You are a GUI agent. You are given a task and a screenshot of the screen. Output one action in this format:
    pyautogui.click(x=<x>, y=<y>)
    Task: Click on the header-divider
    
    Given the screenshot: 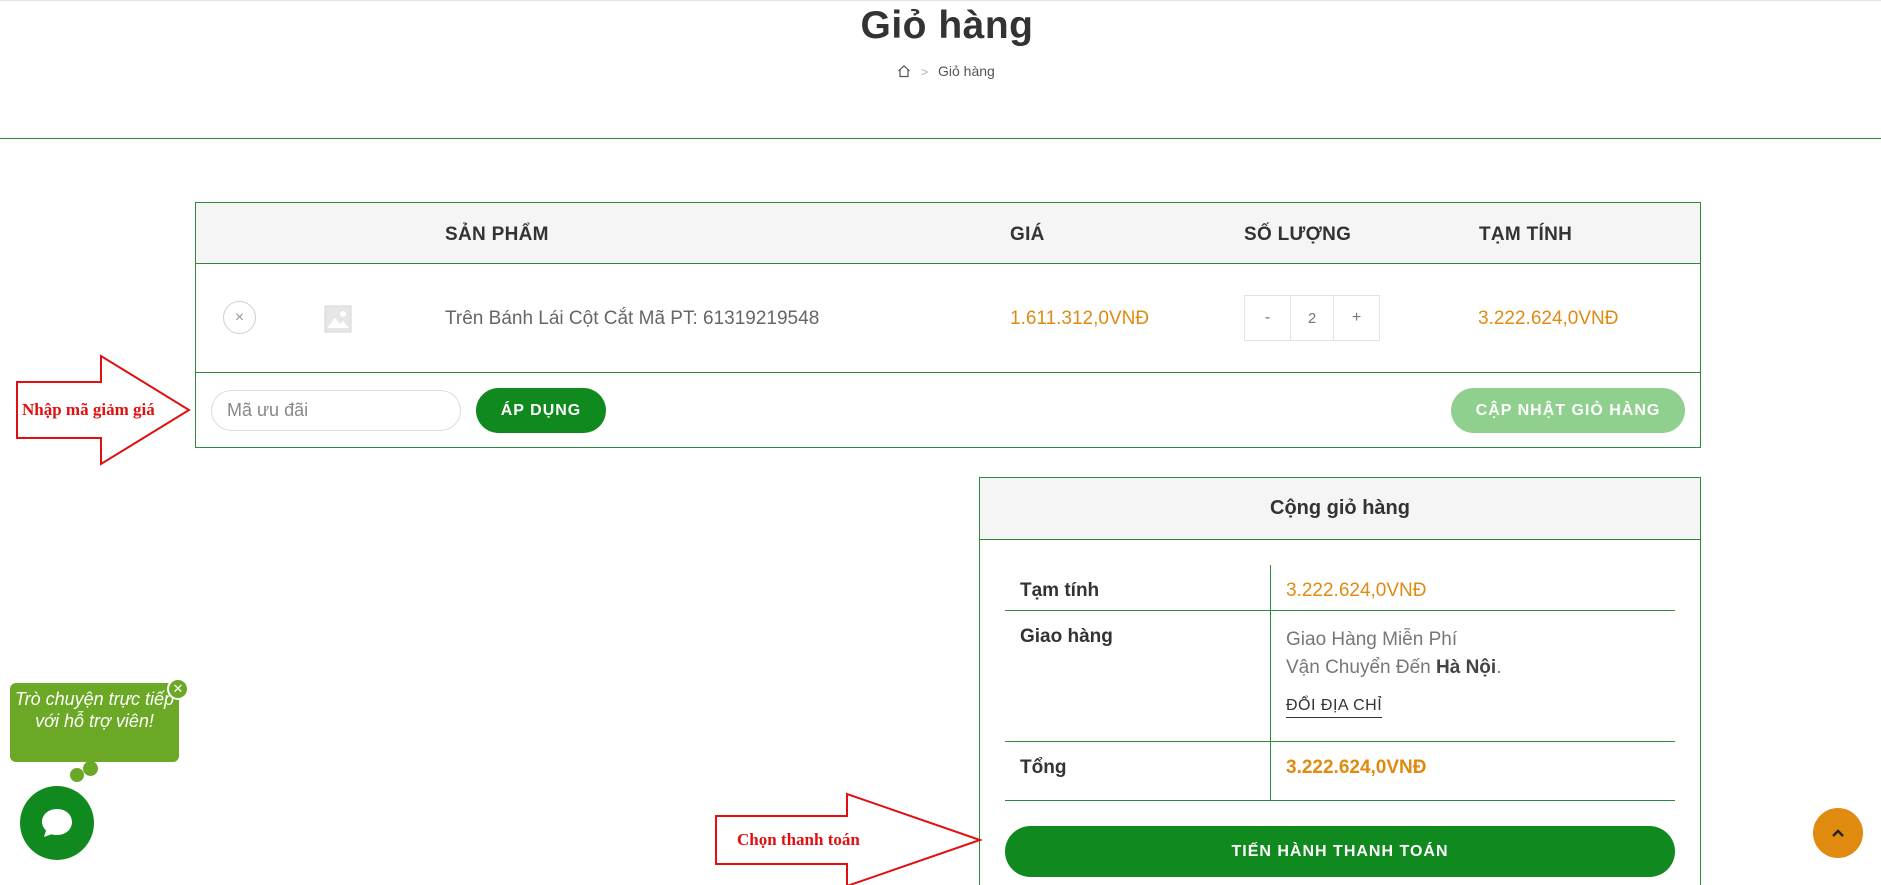 What is the action you would take?
    pyautogui.click(x=940, y=138)
    